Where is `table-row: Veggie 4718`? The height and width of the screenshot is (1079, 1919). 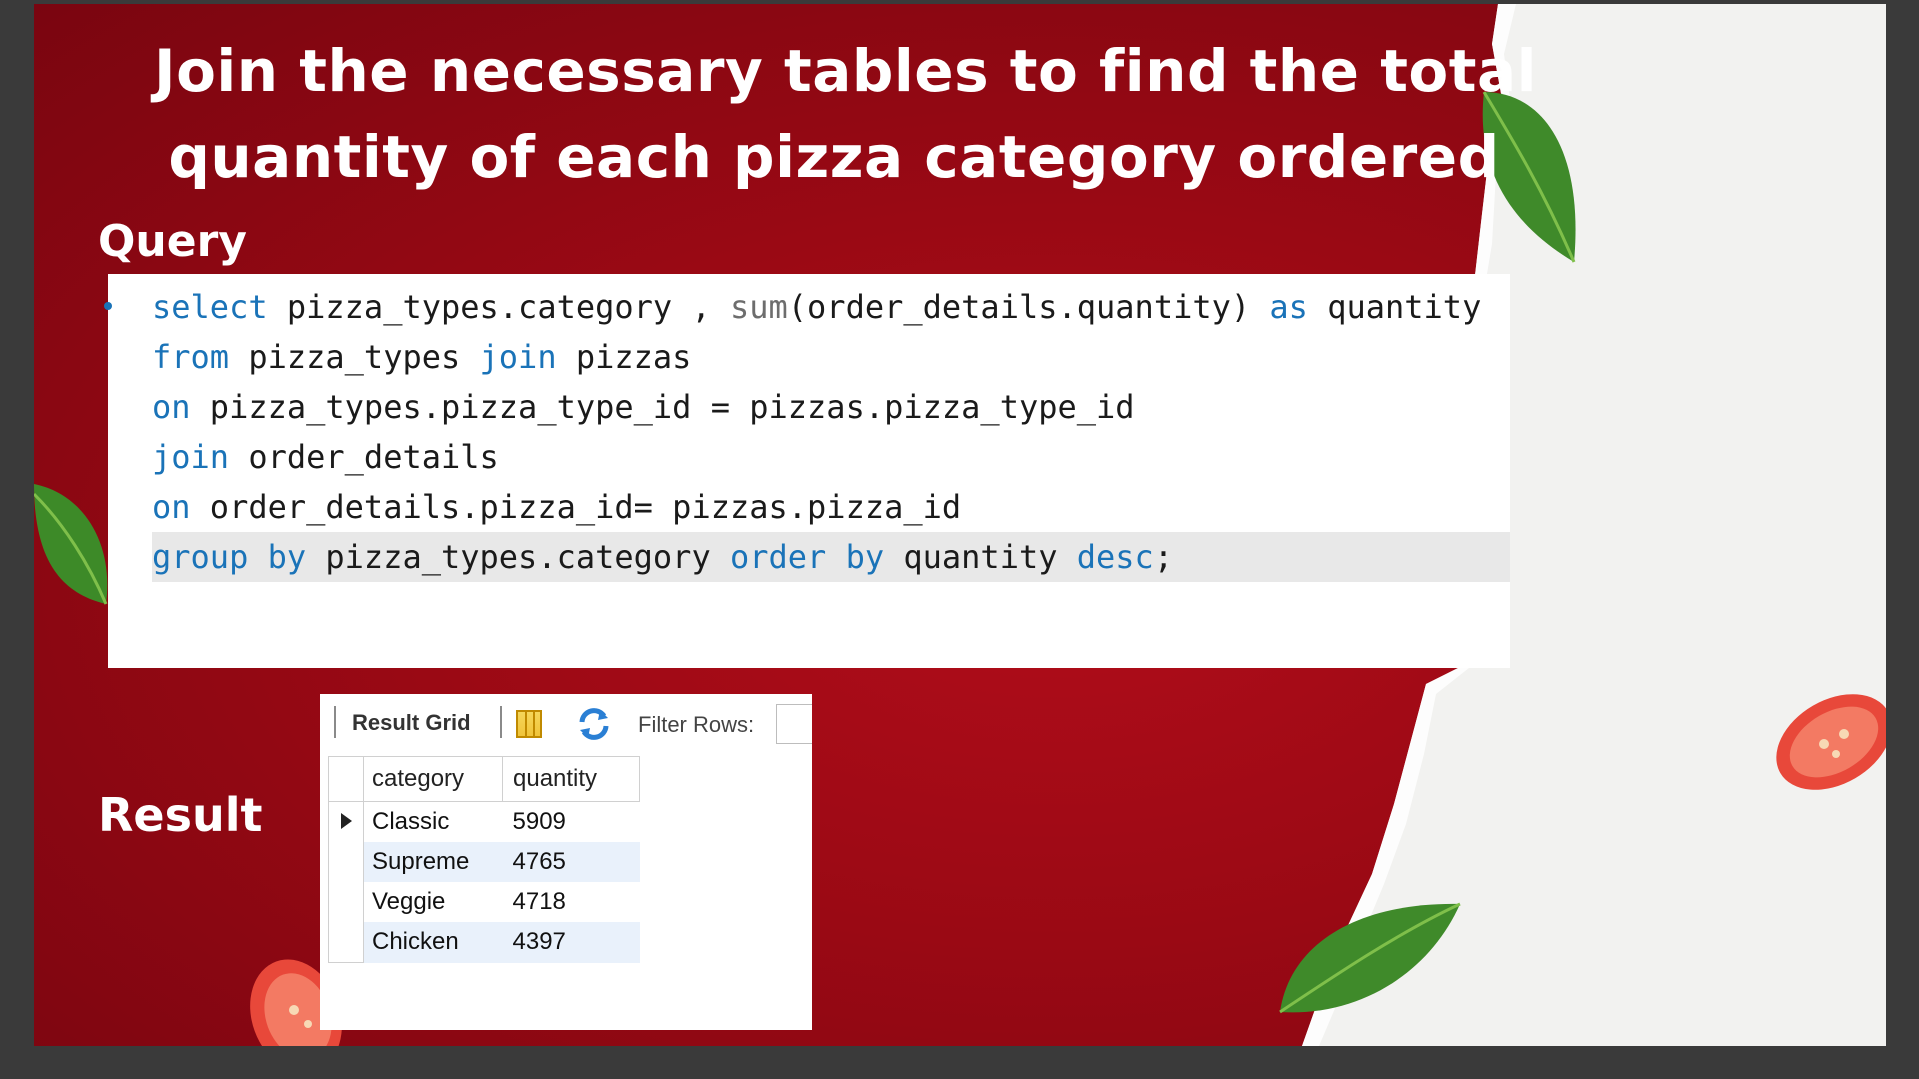 table-row: Veggie 4718 is located at coordinates (484, 902).